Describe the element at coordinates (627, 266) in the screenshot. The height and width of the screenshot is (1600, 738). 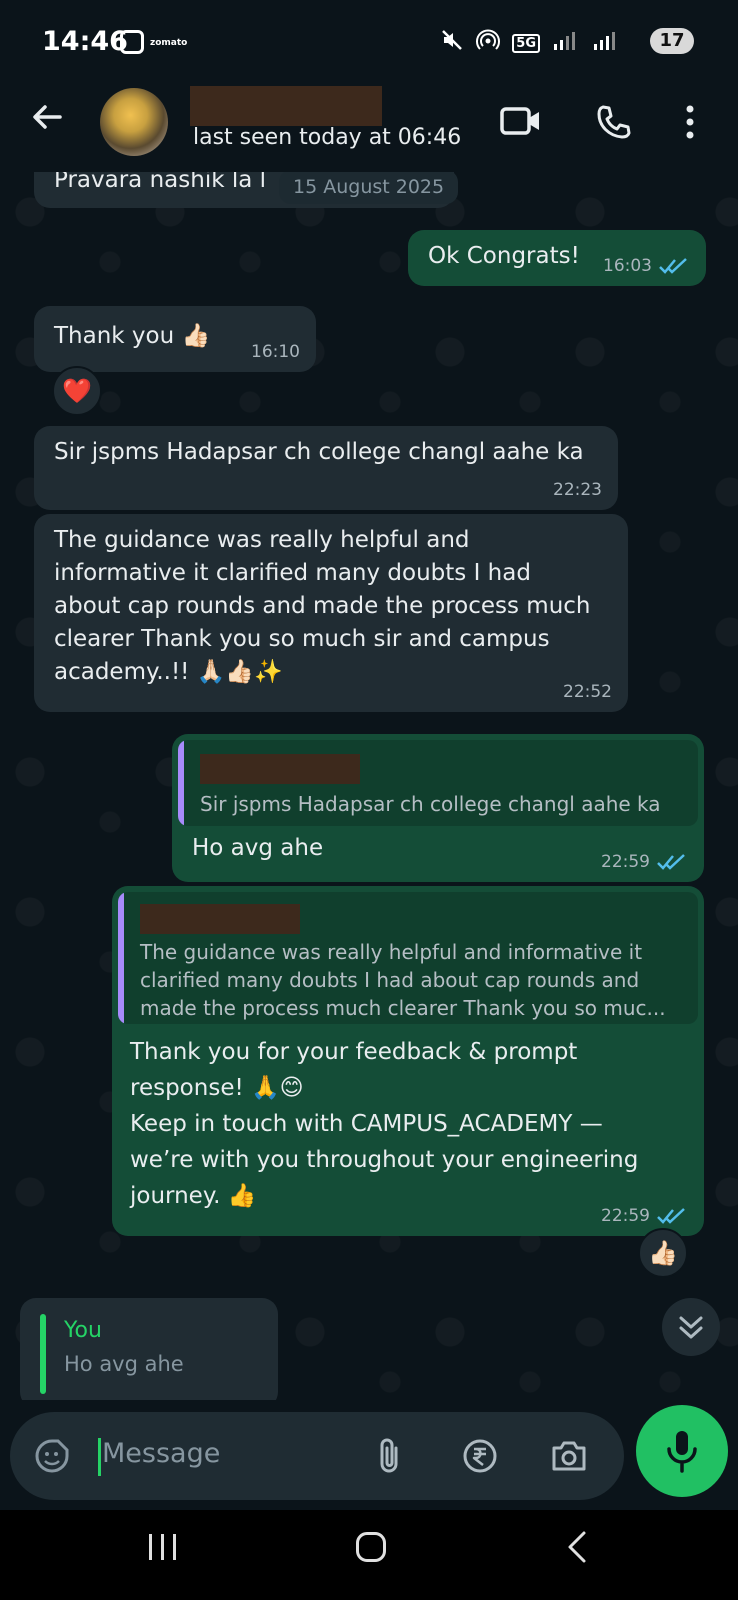
I see `message-time: 16:03` at that location.